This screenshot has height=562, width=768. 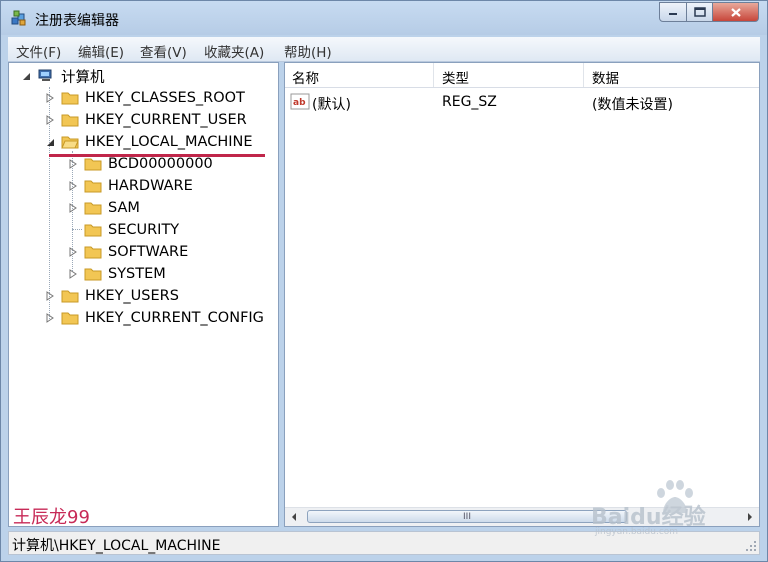 I want to click on svg-text: ab, so click(x=299, y=103).